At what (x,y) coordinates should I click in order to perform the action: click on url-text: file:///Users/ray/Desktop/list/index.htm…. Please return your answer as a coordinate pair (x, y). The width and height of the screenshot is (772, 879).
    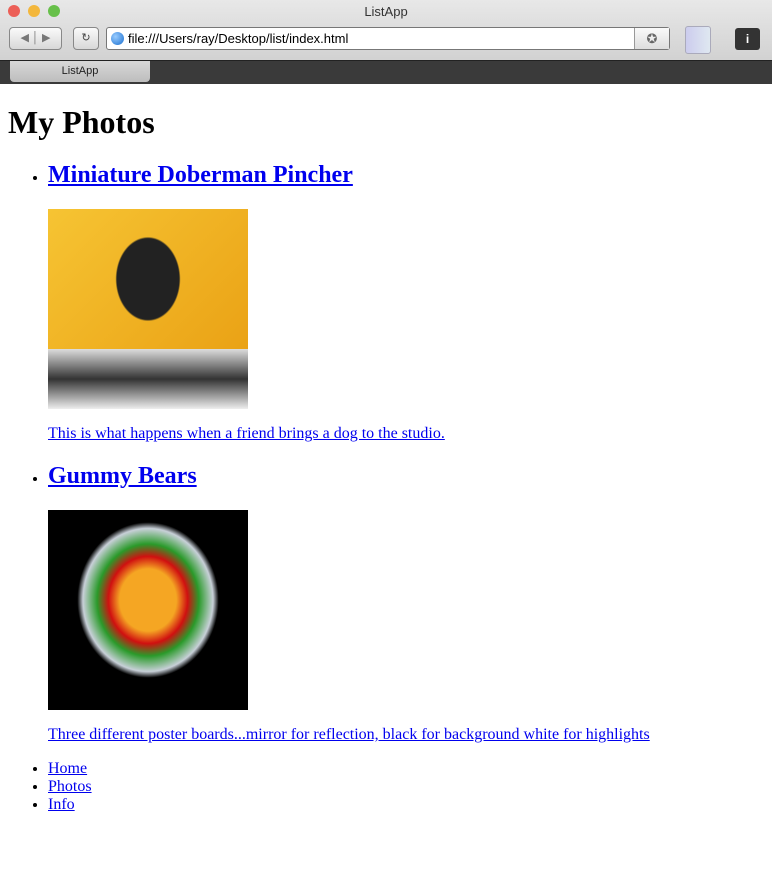
    Looking at the image, I should click on (238, 38).